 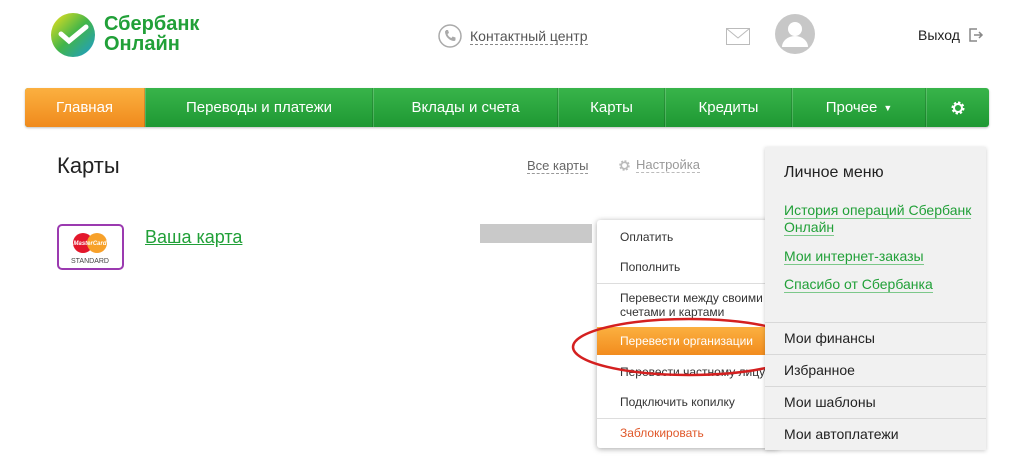 I want to click on operations-history-label: История операций Сбербанк Онлайн, so click(x=878, y=219).